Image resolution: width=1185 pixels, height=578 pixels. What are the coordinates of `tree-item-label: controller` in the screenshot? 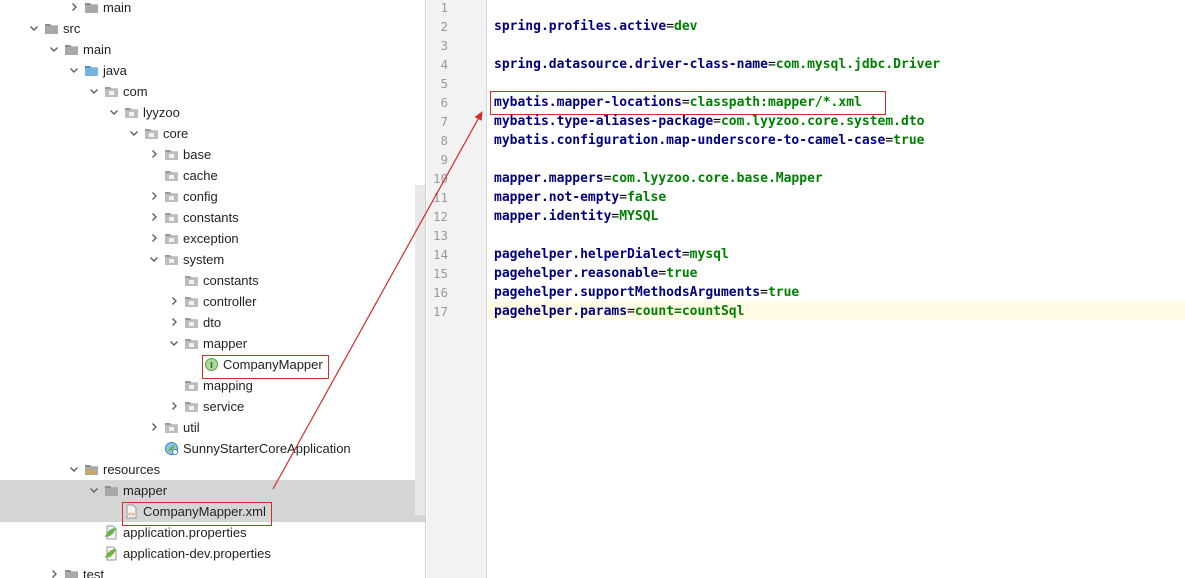 It's located at (230, 301).